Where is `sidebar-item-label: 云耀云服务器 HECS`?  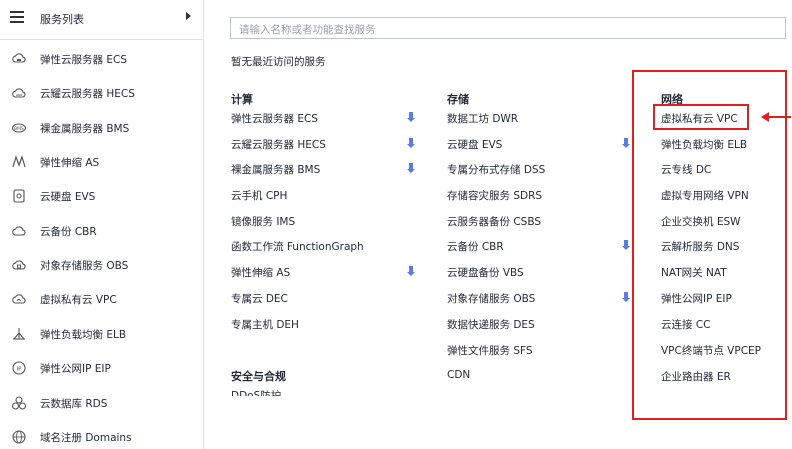
sidebar-item-label: 云耀云服务器 HECS is located at coordinates (87, 94).